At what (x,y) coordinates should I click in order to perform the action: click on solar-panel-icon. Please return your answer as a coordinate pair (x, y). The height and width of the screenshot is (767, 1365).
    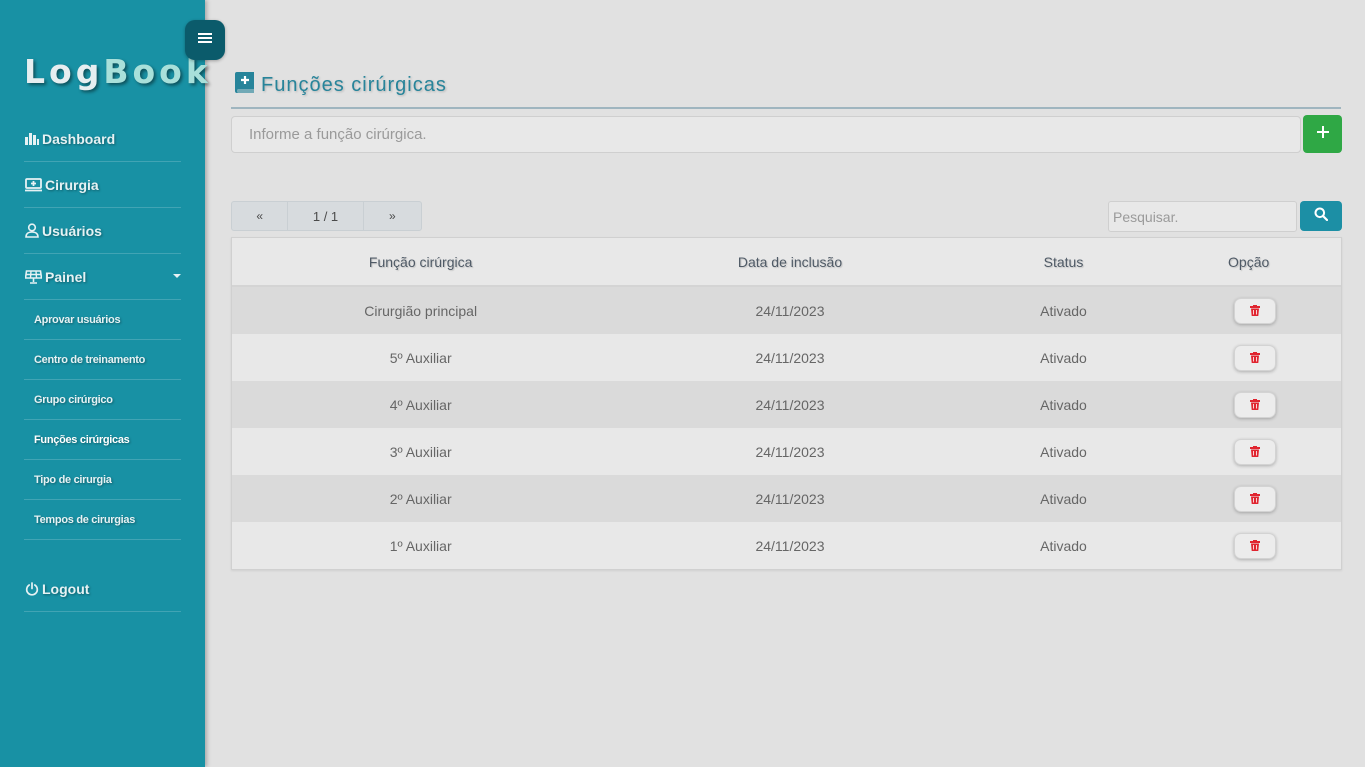
    Looking at the image, I should click on (33, 277).